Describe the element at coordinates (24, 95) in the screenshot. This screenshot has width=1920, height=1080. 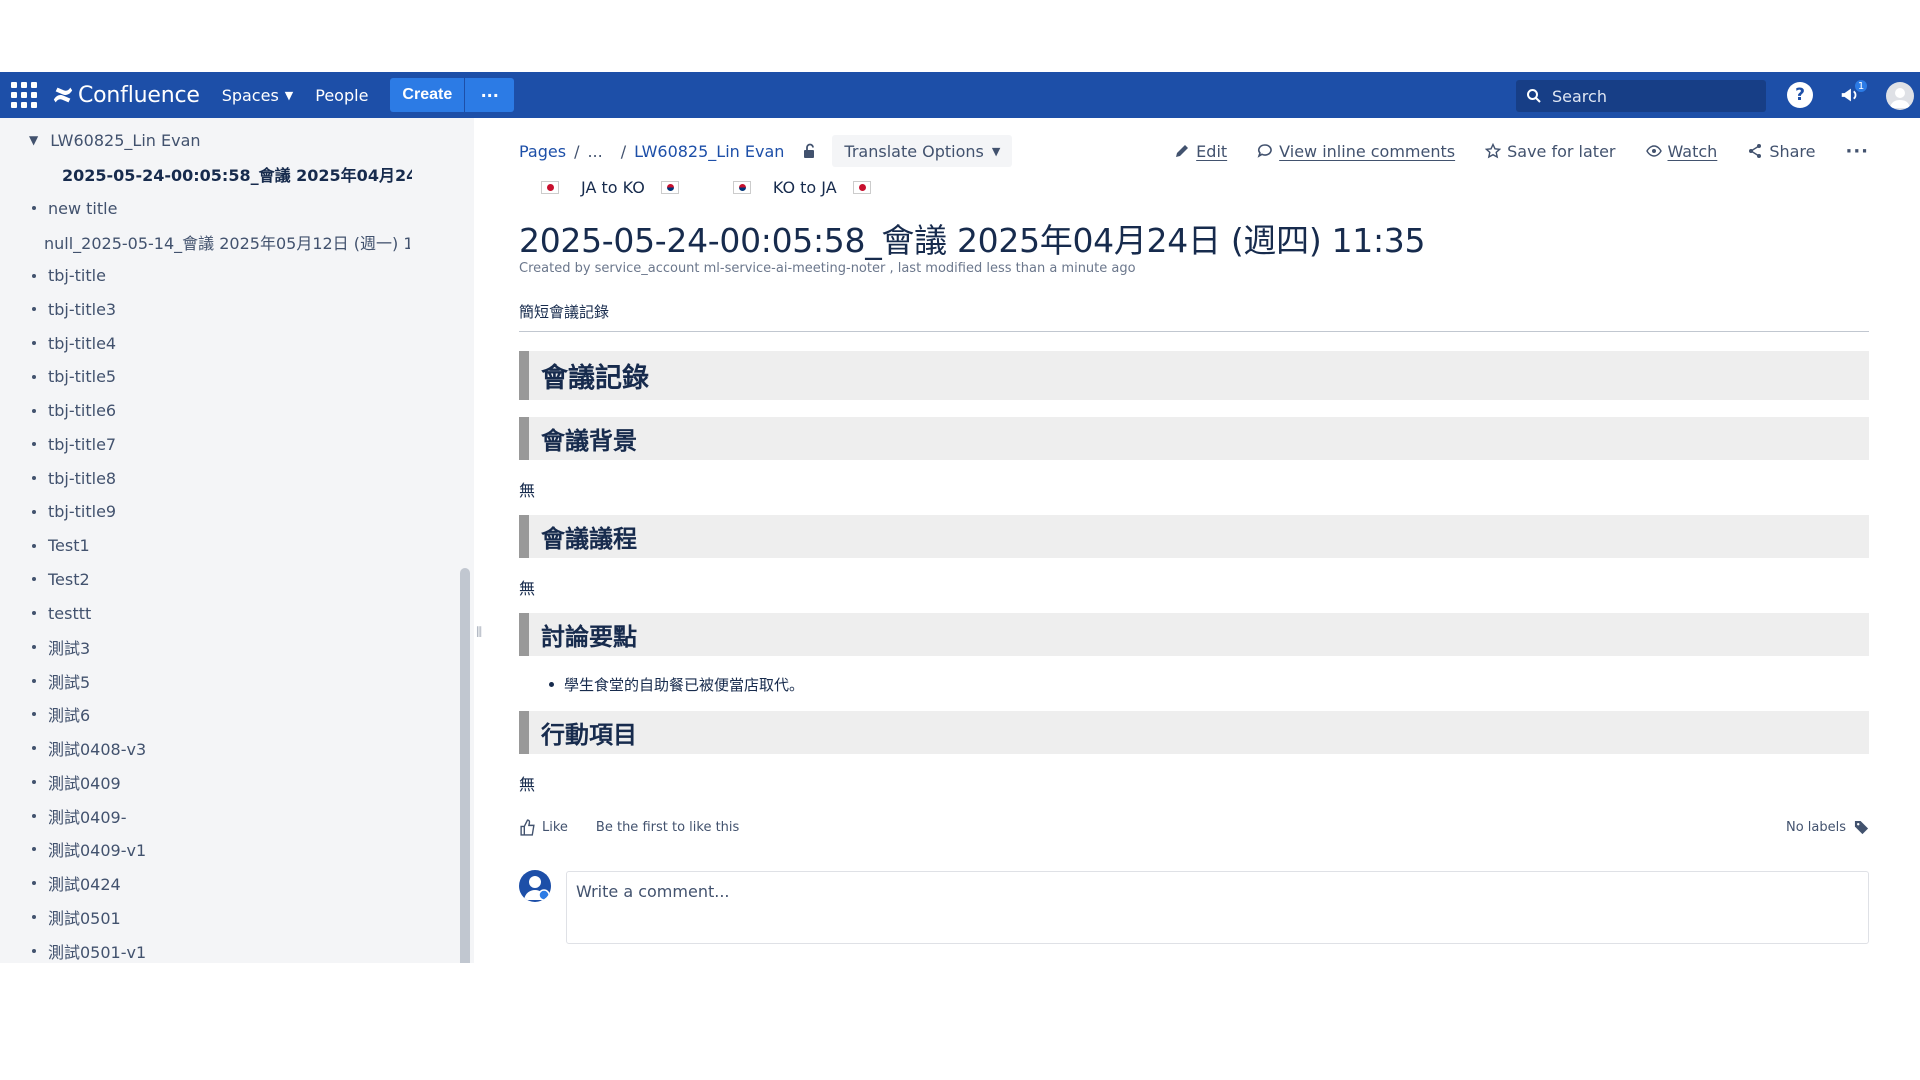
I see `app-switcher-icon` at that location.